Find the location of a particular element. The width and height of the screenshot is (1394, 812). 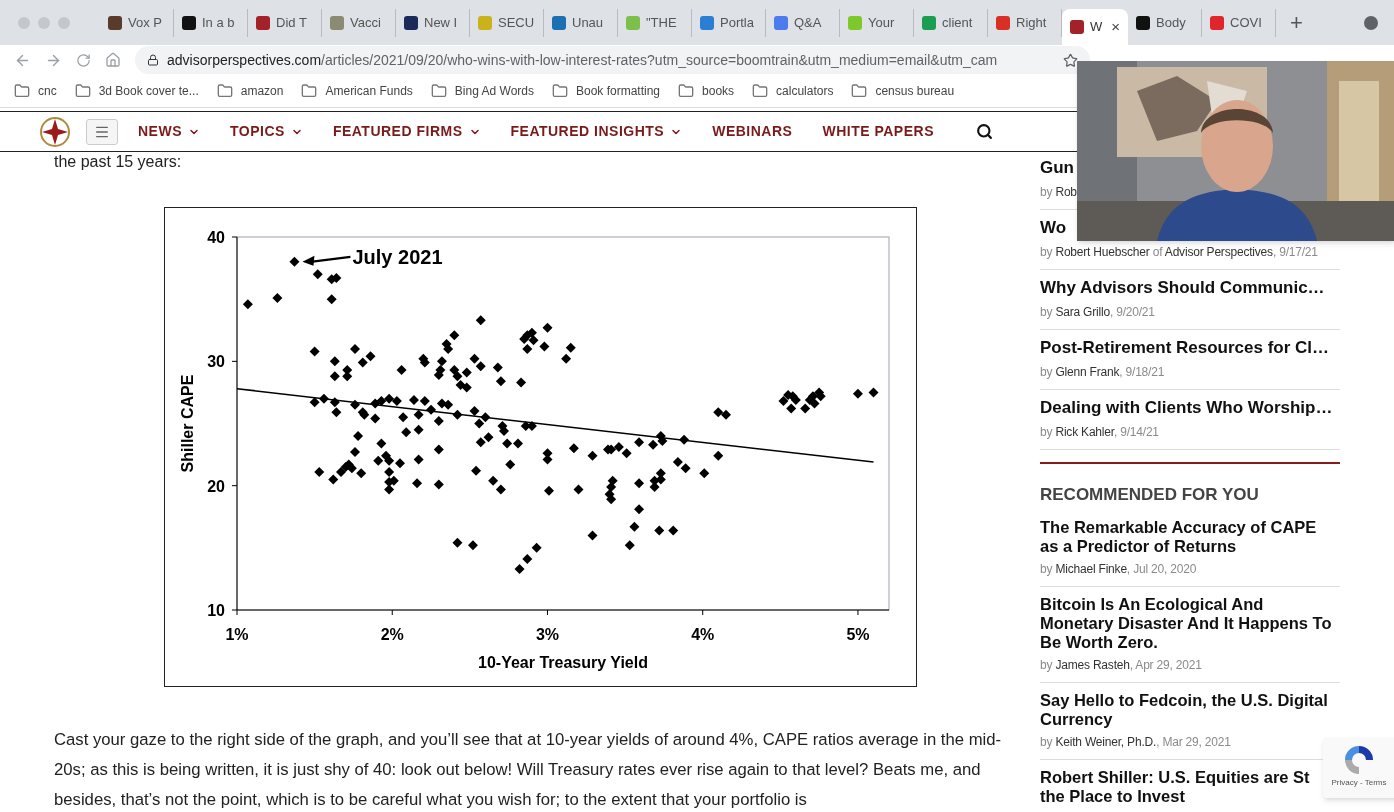

recaptcha-links: Privacy - Terms is located at coordinates (1359, 783).